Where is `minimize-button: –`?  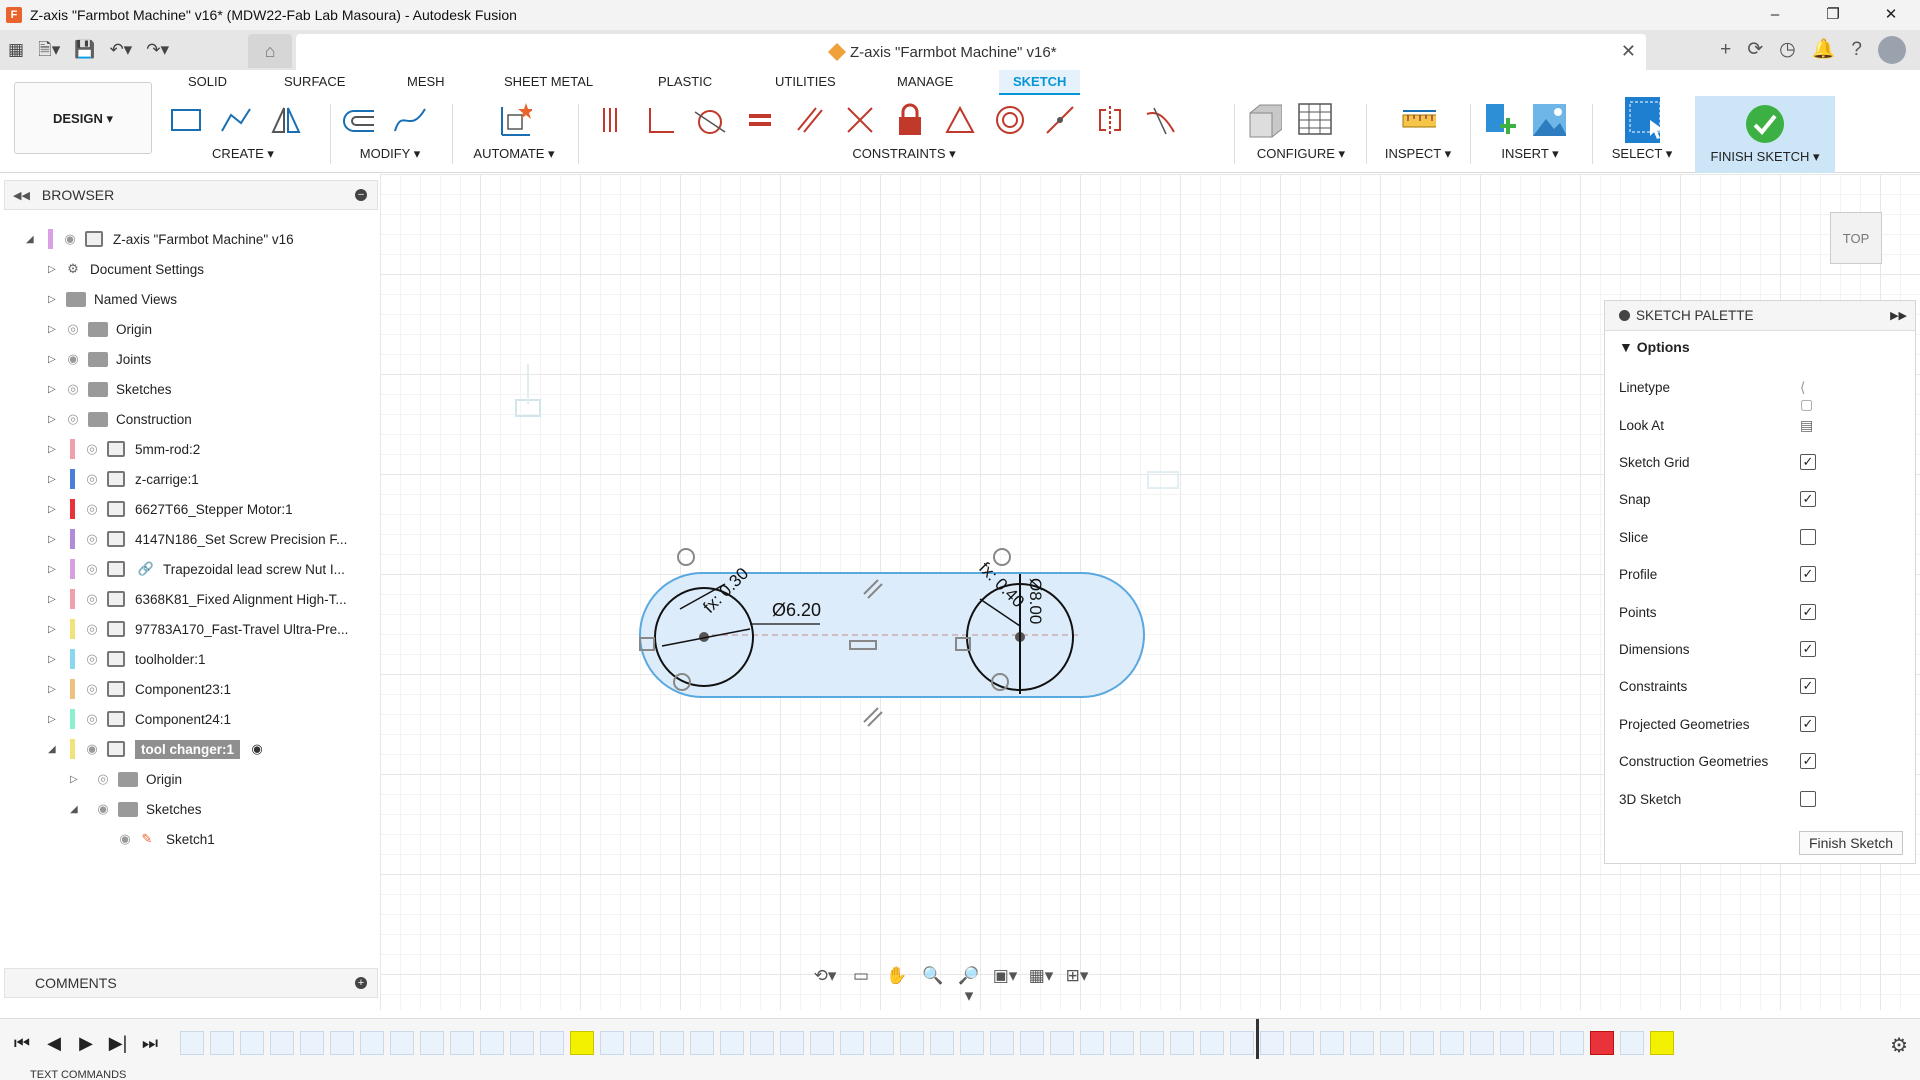 minimize-button: – is located at coordinates (1775, 15).